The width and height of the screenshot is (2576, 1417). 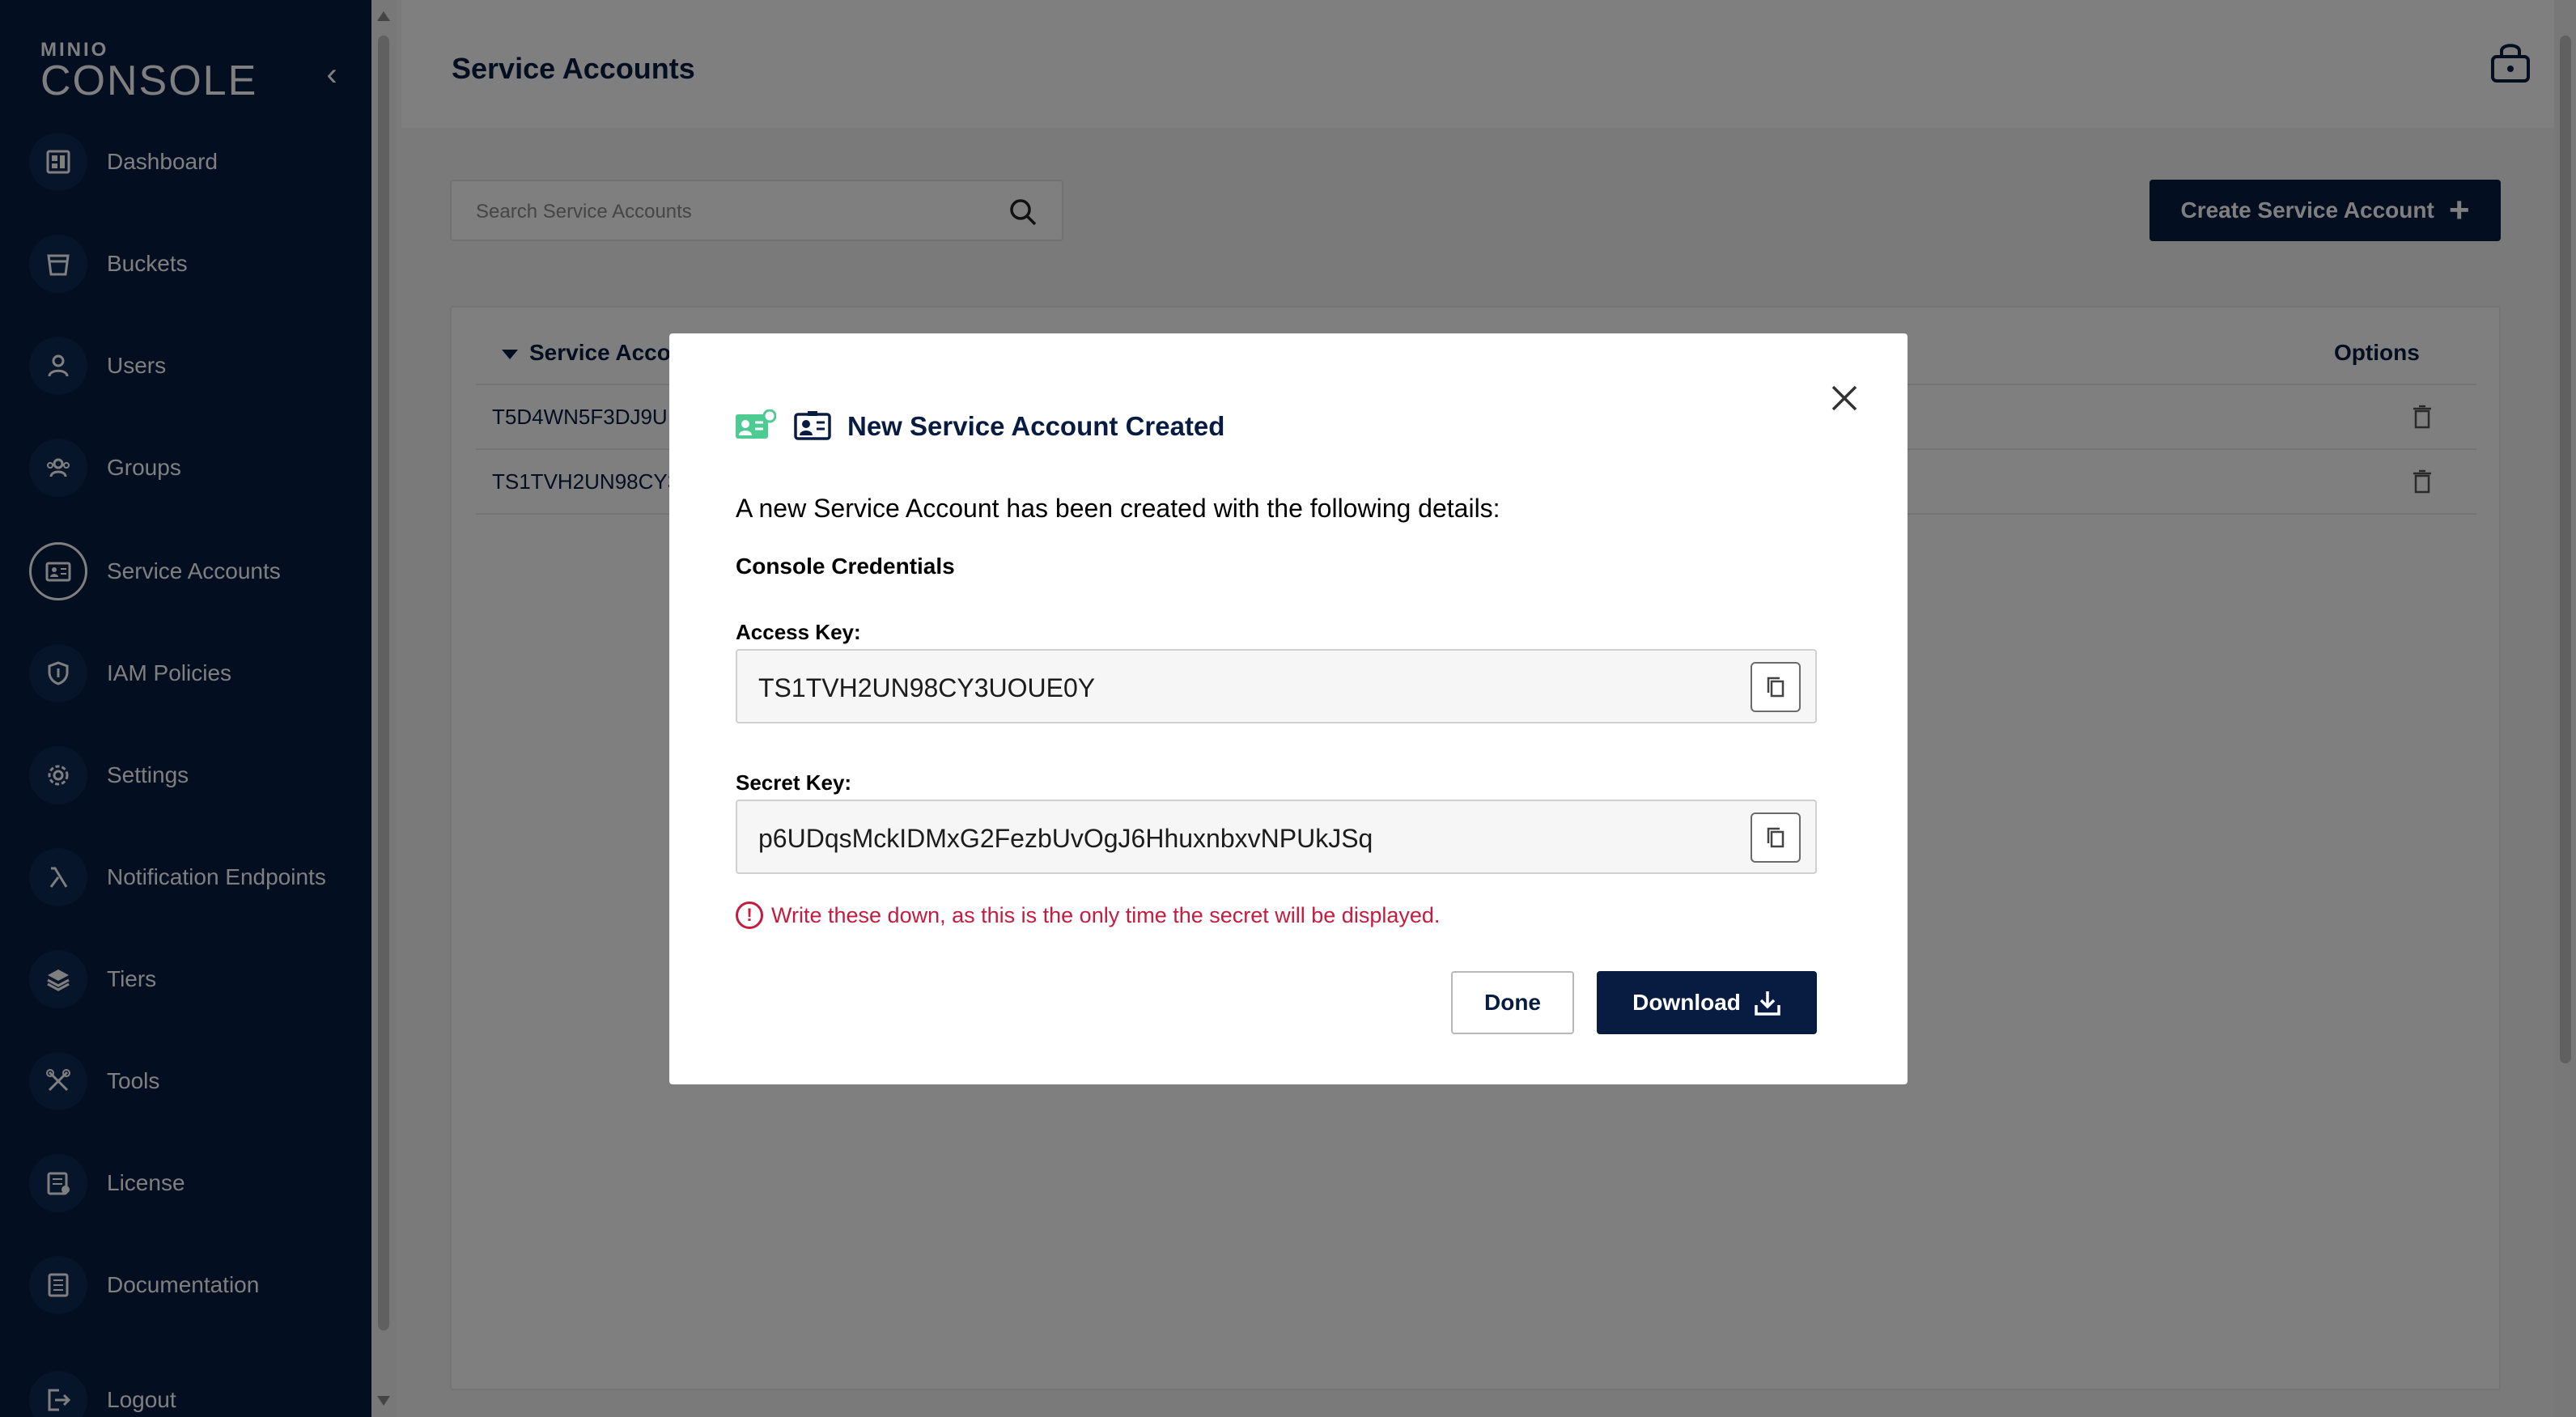 What do you see at coordinates (926, 688) in the screenshot?
I see `access-key-value: TS1TVH2UN98CY3UOUE0Y` at bounding box center [926, 688].